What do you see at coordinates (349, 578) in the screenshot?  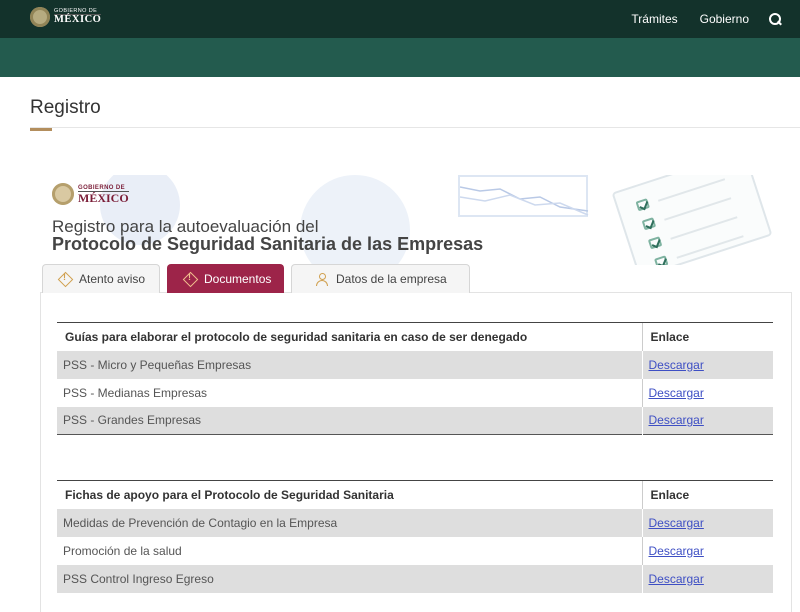 I see `document-name: PSS Control Ingreso Egreso` at bounding box center [349, 578].